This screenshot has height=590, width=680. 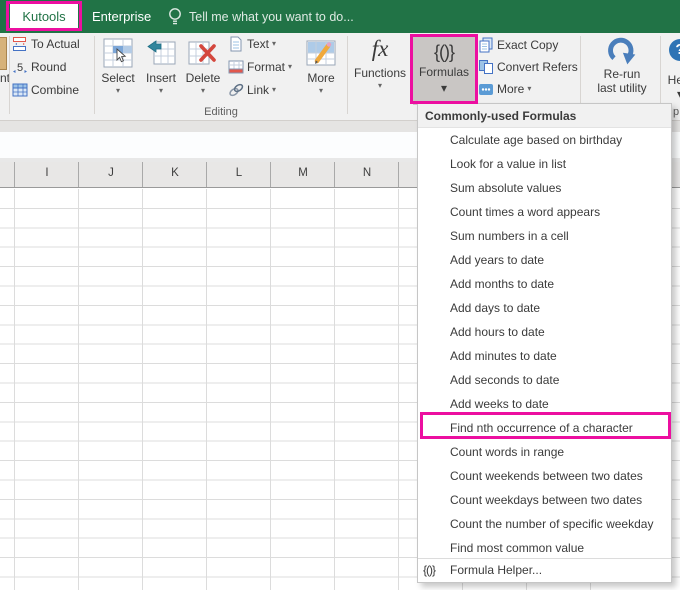 I want to click on to-actual-icon, so click(x=20, y=44).